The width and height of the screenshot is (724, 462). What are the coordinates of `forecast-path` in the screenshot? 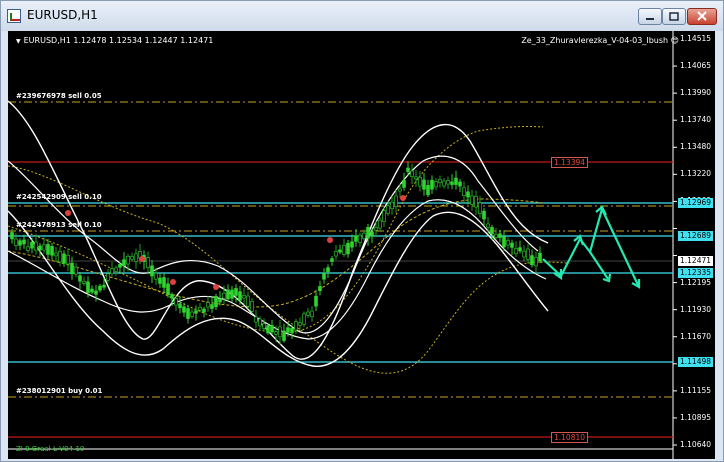 It's located at (590, 245).